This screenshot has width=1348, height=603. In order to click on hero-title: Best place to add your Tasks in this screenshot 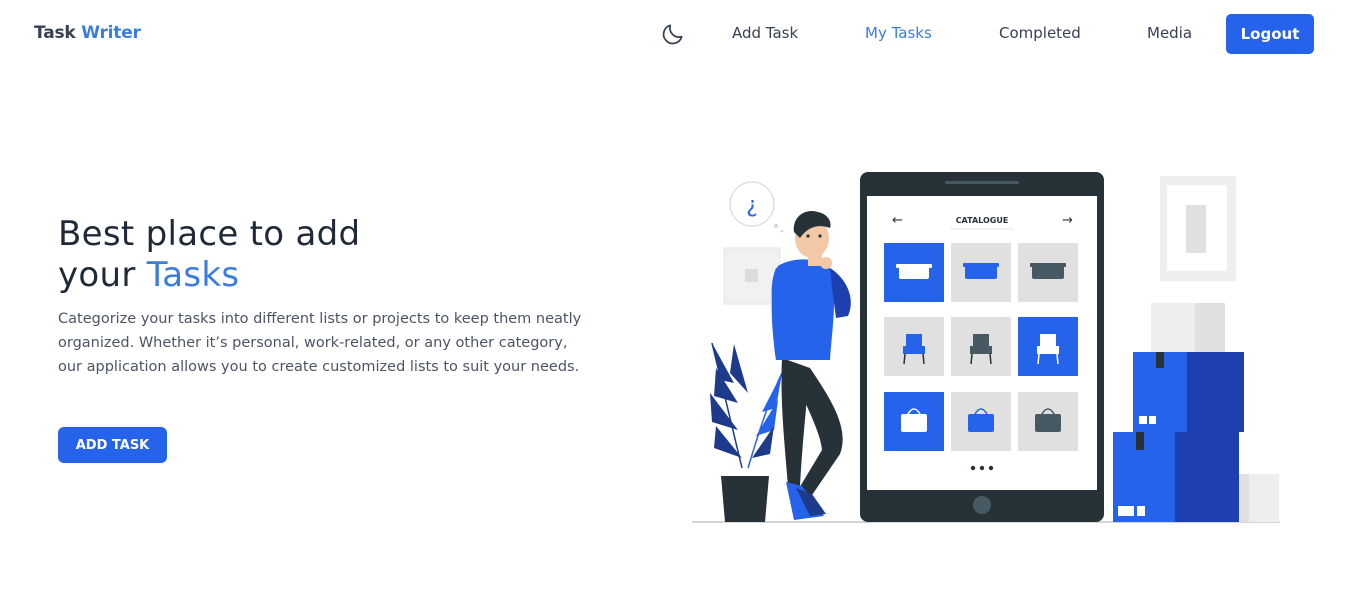, I will do `click(209, 255)`.